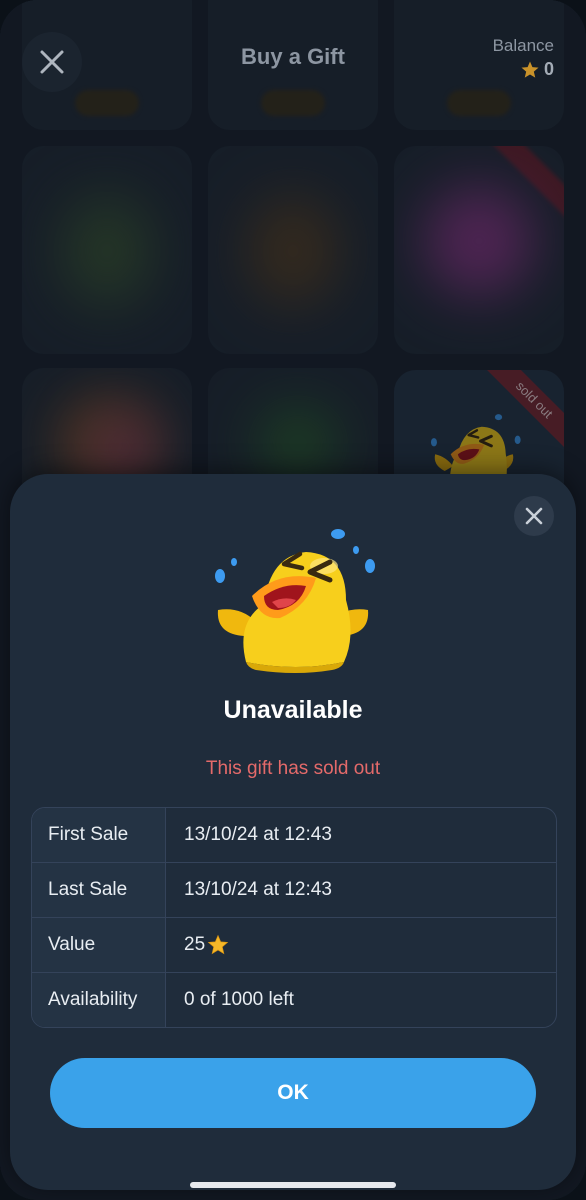 The height and width of the screenshot is (1200, 586). What do you see at coordinates (548, 69) in the screenshot?
I see `balance-value: 0` at bounding box center [548, 69].